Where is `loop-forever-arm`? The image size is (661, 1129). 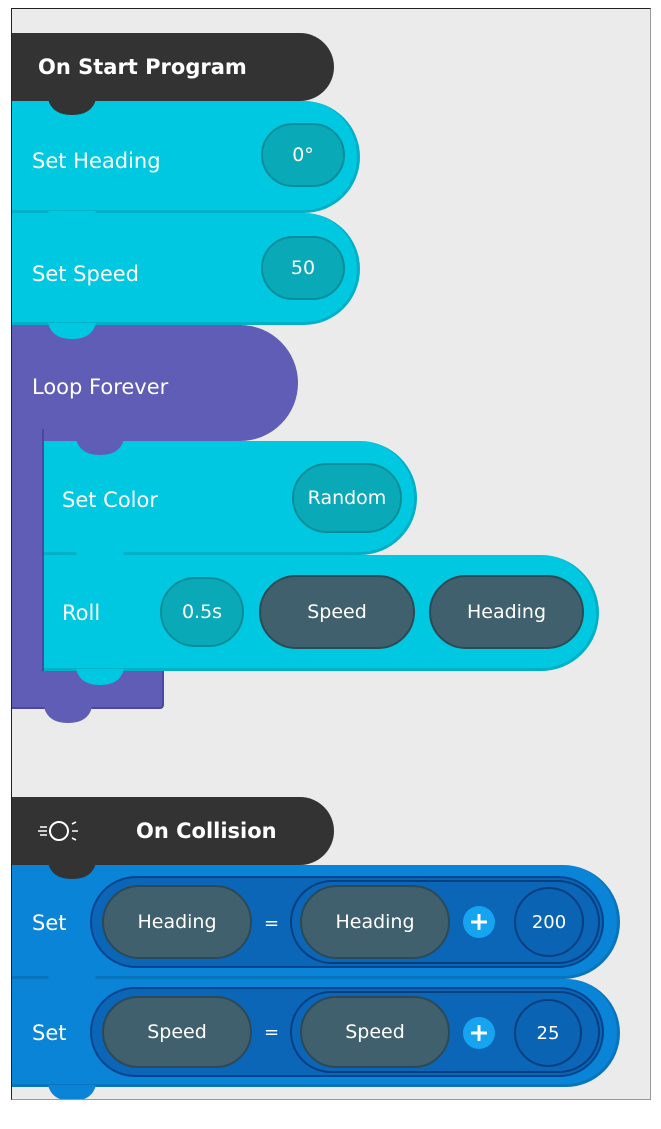 loop-forever-arm is located at coordinates (28, 569).